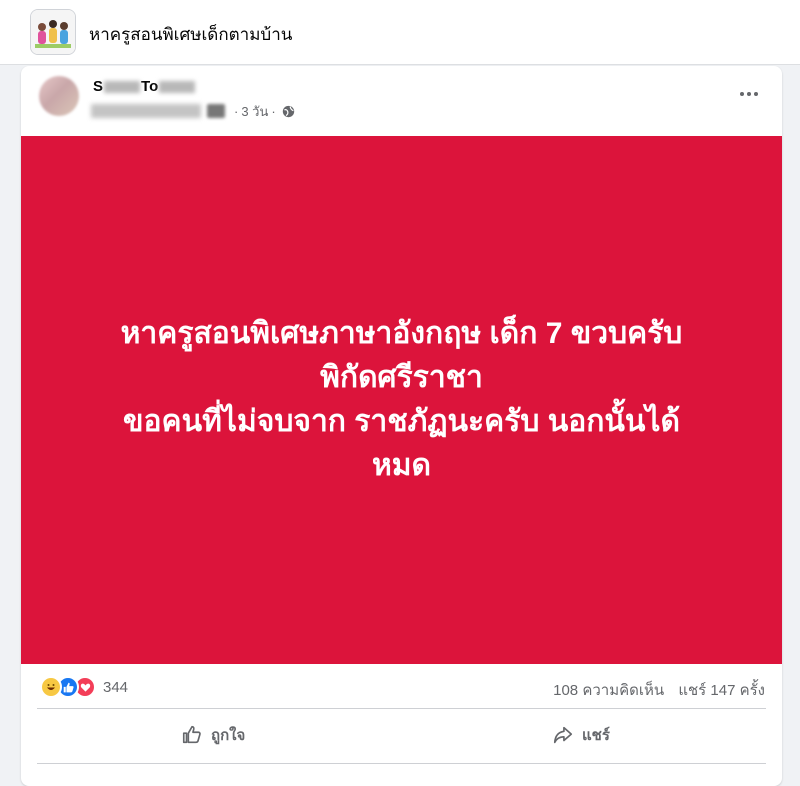 This screenshot has width=800, height=786. I want to click on post-meta: · 3 วัน ·, so click(193, 111).